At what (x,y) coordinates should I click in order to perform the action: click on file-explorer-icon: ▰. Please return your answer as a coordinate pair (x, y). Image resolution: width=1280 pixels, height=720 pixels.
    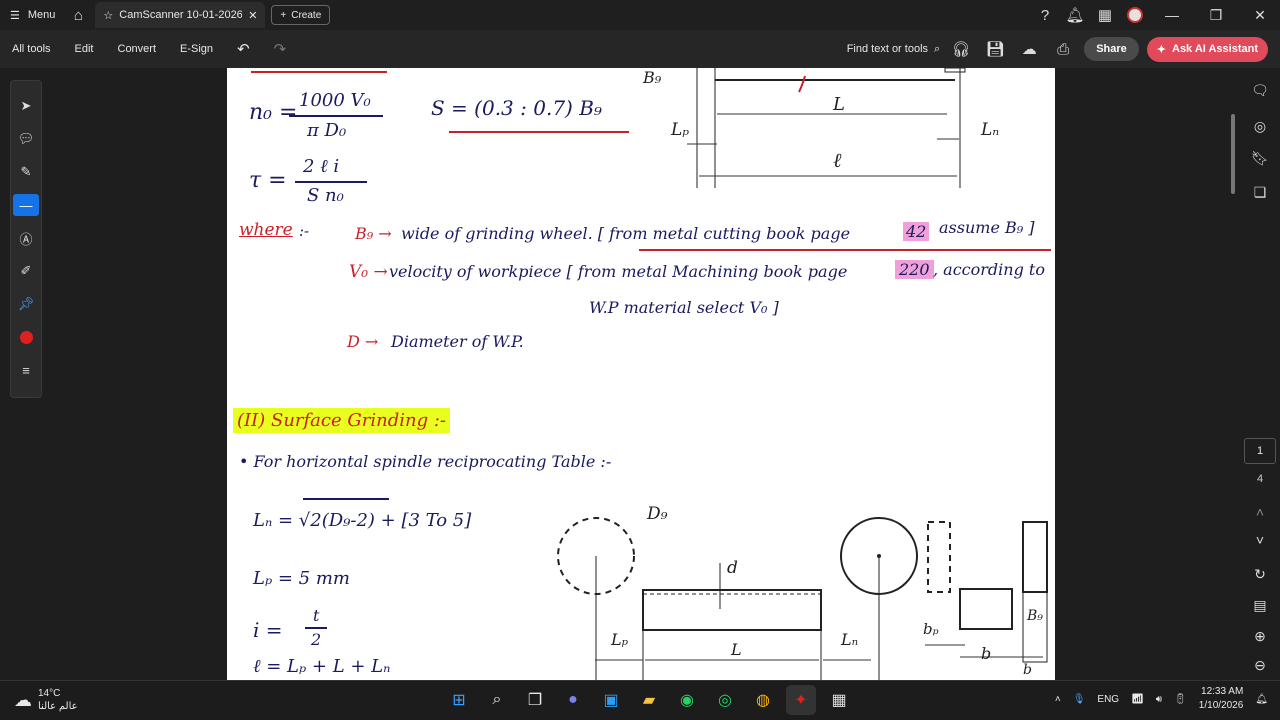
    Looking at the image, I should click on (649, 700).